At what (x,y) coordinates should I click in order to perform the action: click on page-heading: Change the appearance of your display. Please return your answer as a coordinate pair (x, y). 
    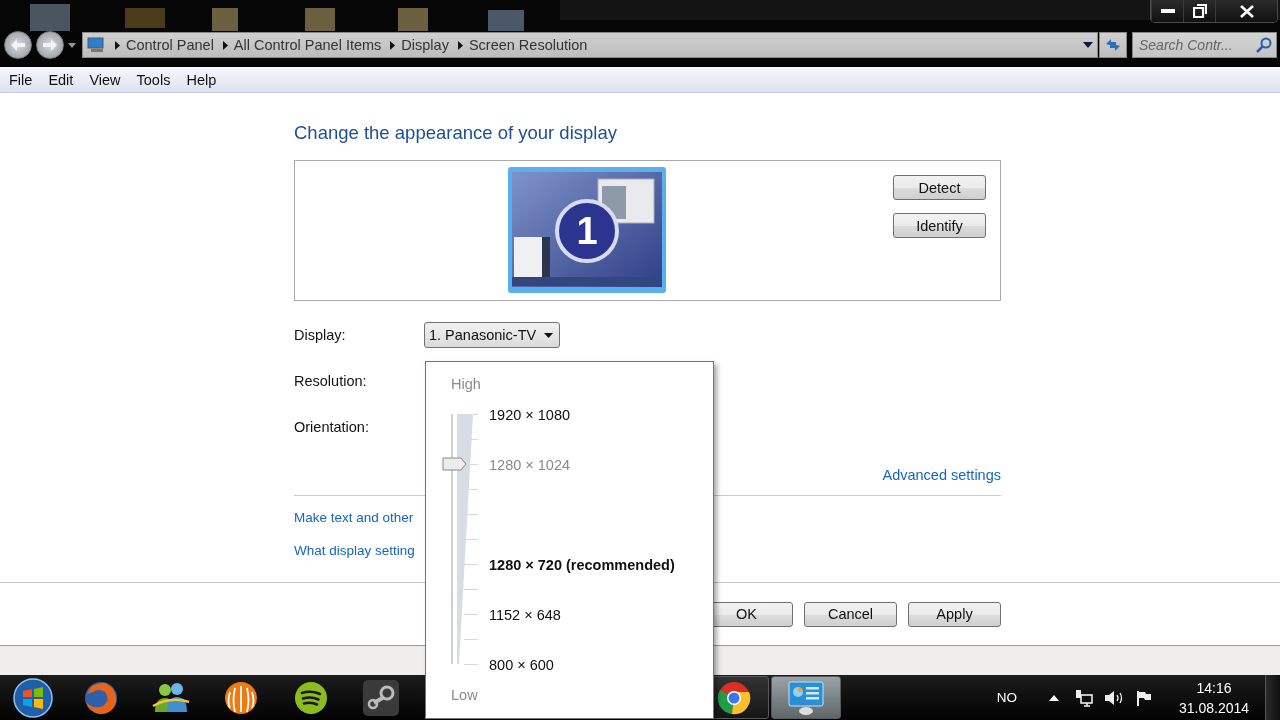
    Looking at the image, I should click on (456, 133).